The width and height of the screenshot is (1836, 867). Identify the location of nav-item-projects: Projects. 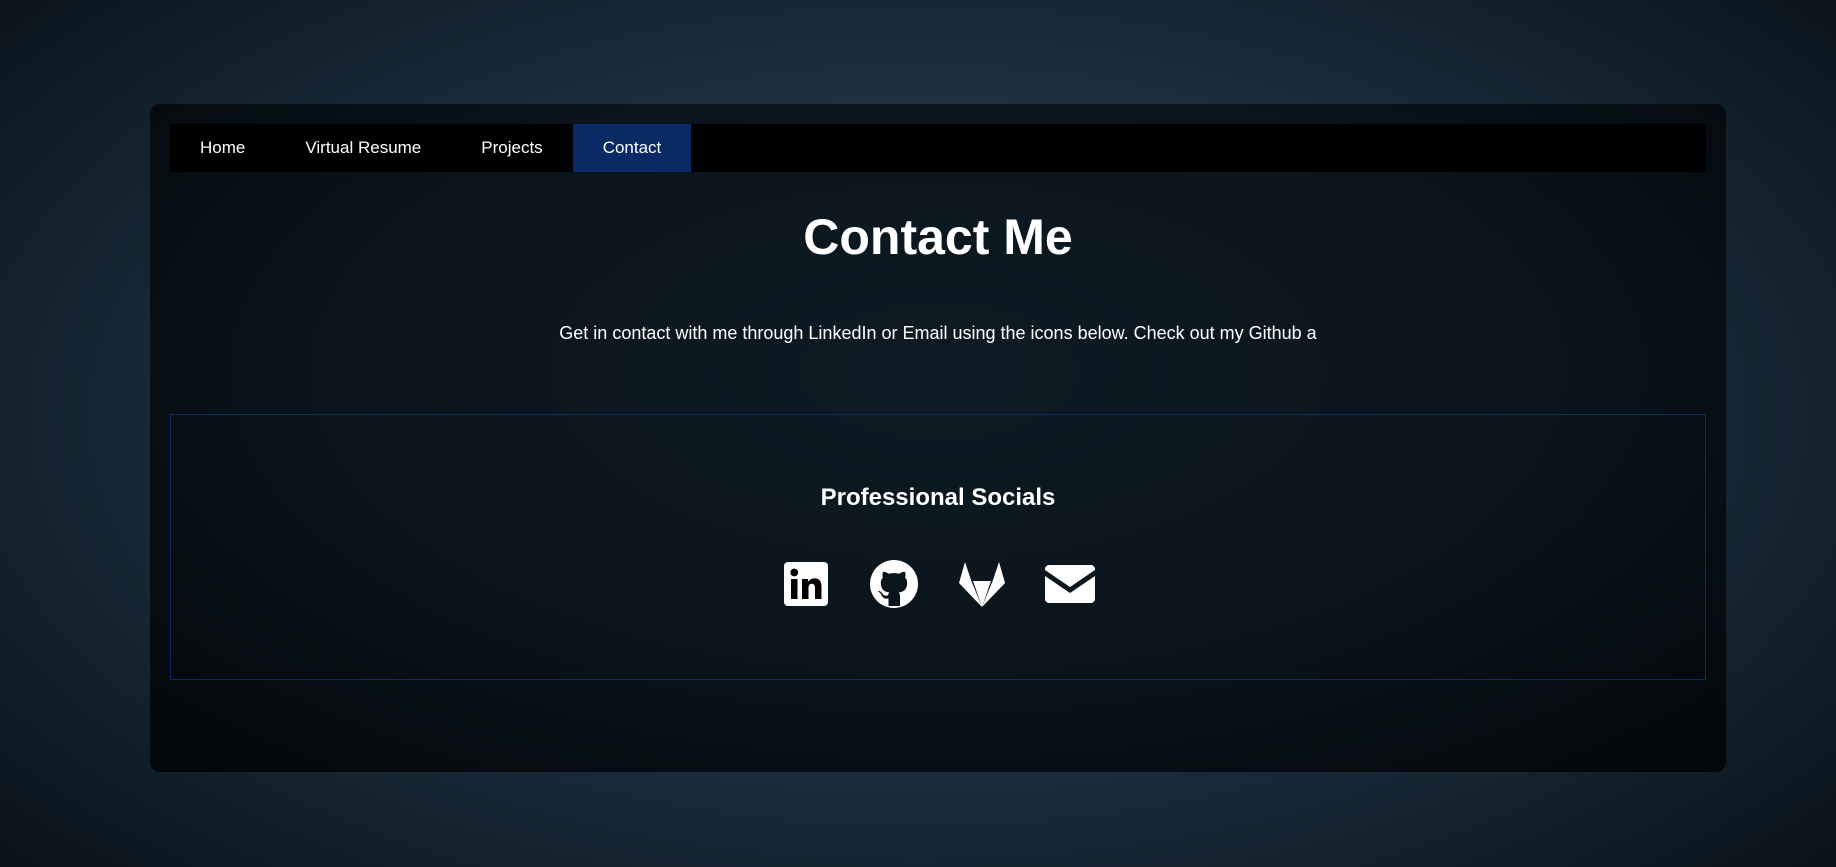
(511, 148).